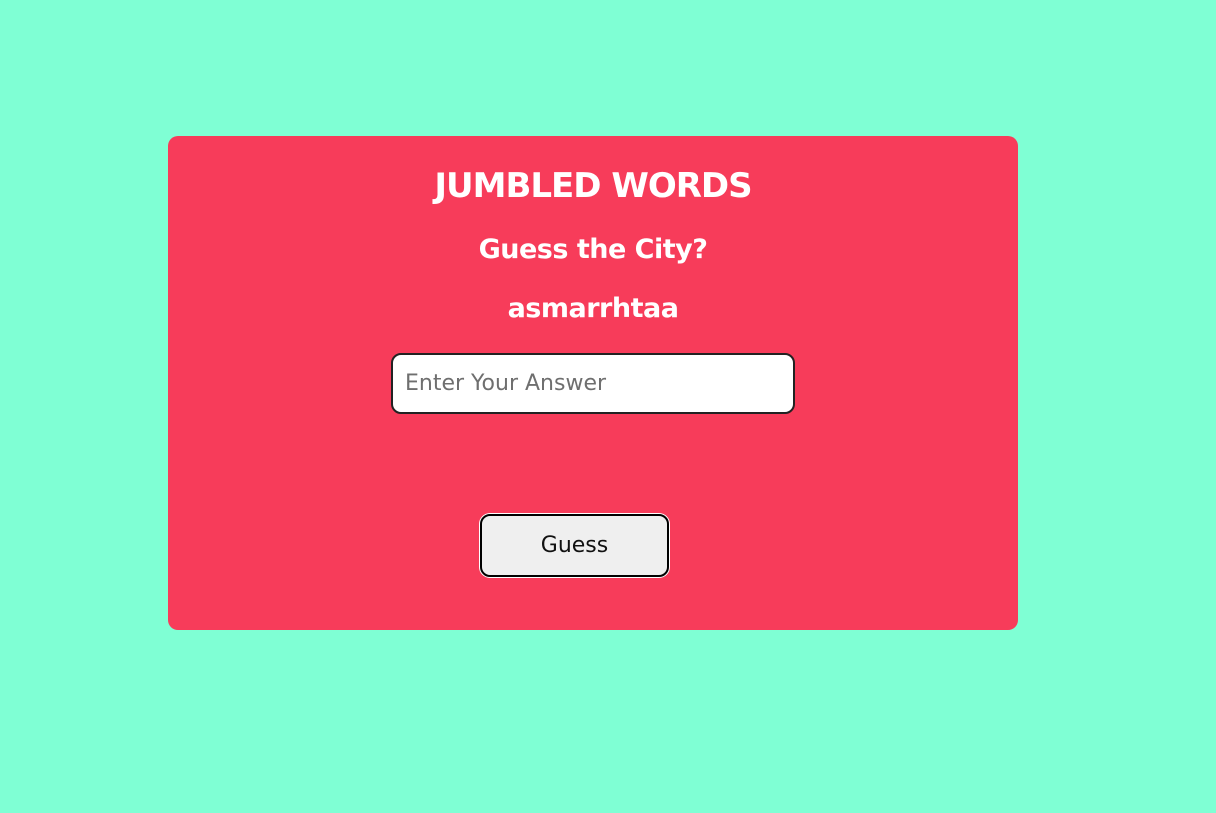 The height and width of the screenshot is (813, 1216). Describe the element at coordinates (574, 545) in the screenshot. I see `guess-button: Guess` at that location.